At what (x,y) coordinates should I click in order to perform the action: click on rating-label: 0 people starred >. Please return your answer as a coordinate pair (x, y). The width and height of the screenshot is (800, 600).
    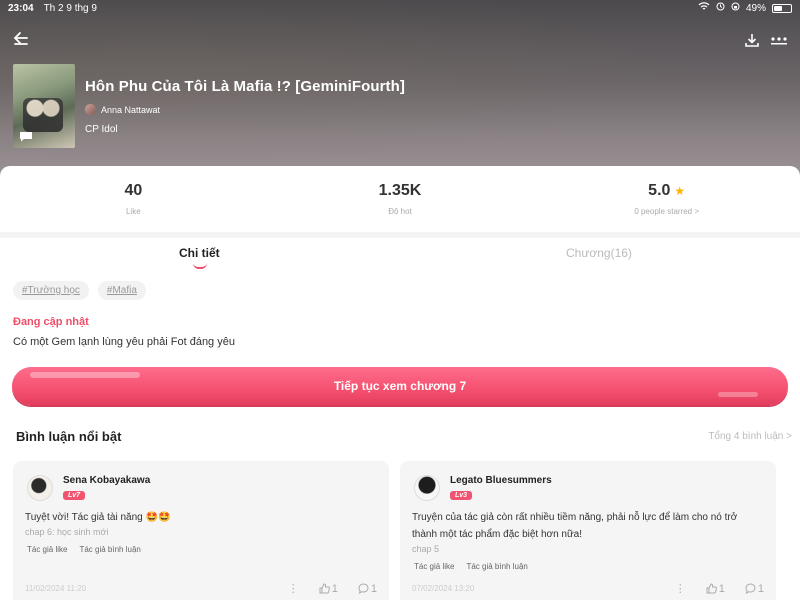
    Looking at the image, I should click on (667, 211).